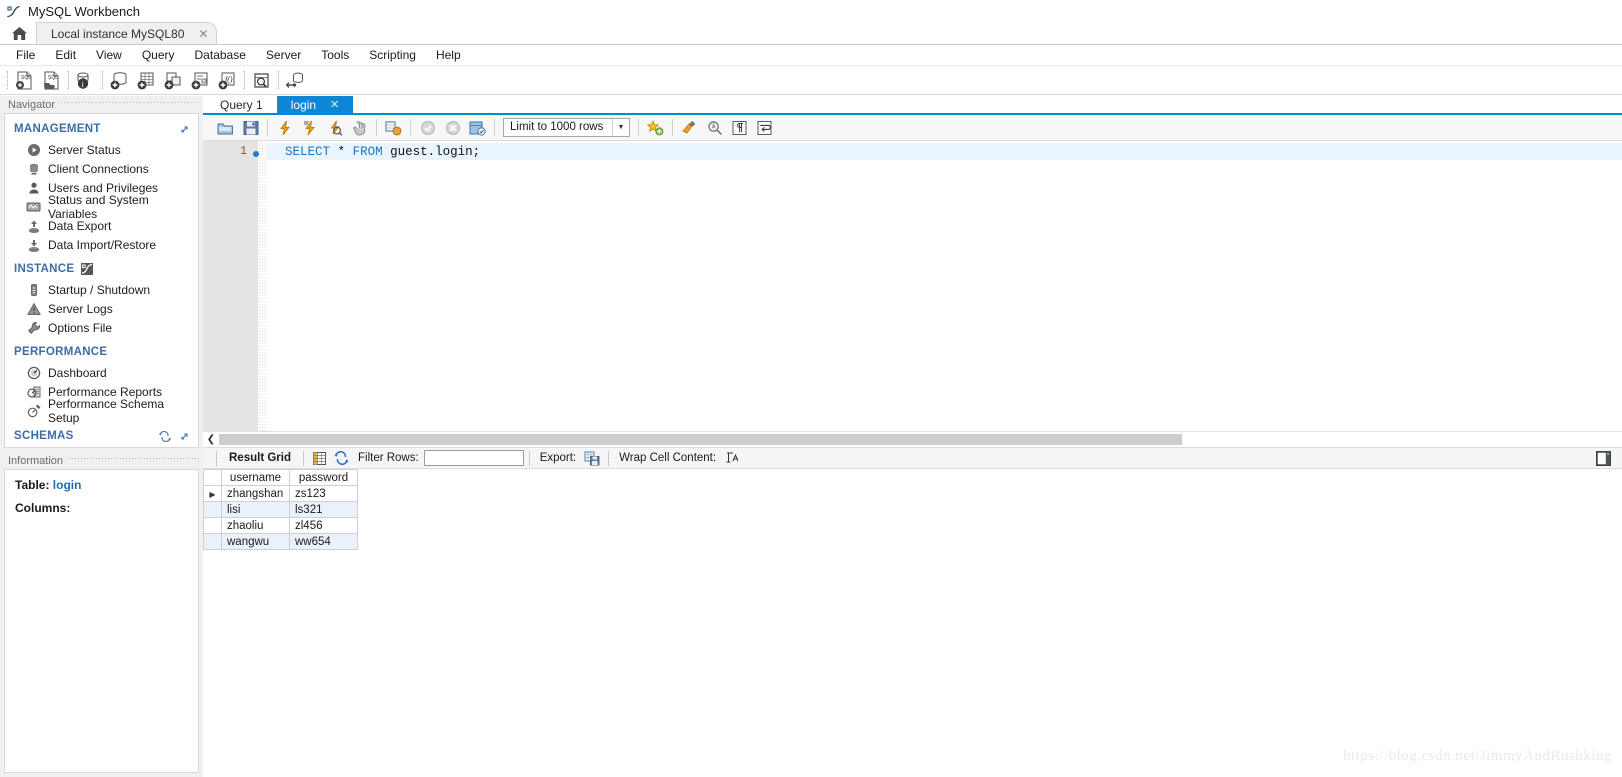 Image resolution: width=1622 pixels, height=777 pixels. Describe the element at coordinates (359, 128) in the screenshot. I see `stop-icon` at that location.